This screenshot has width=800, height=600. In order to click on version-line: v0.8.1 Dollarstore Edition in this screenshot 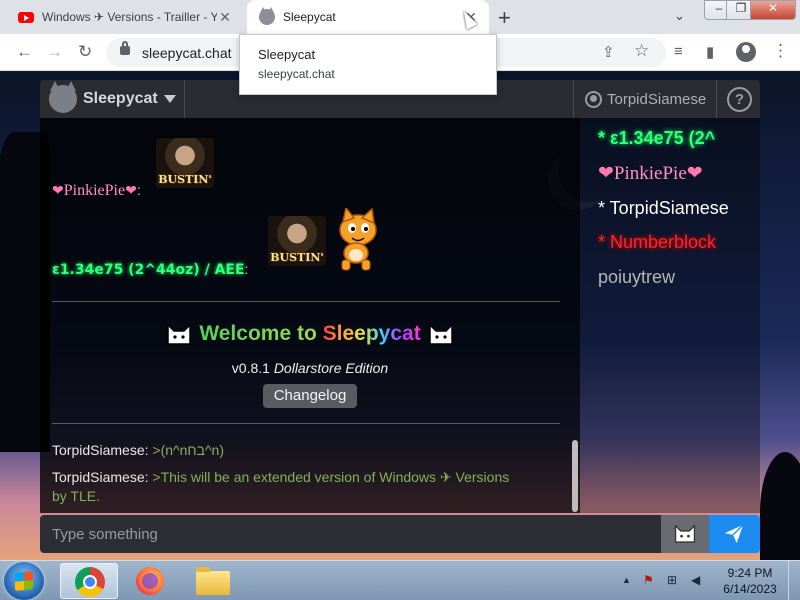, I will do `click(310, 368)`.